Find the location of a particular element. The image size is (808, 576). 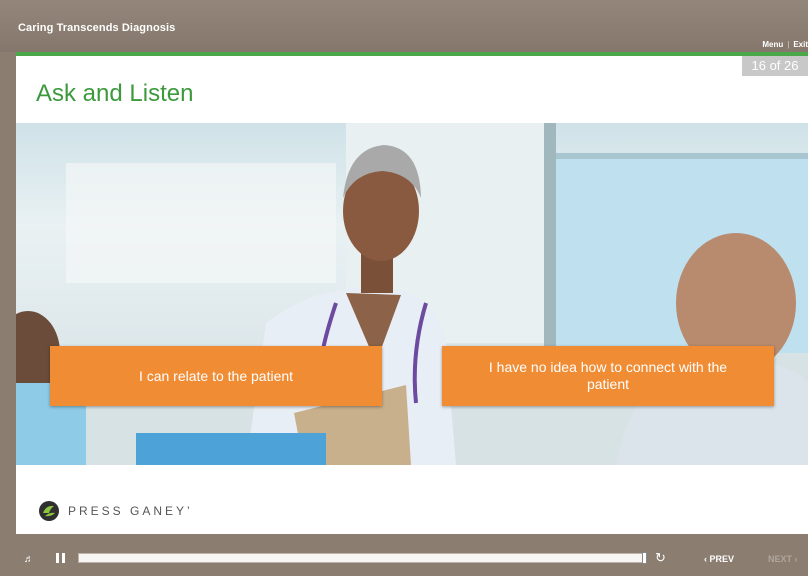

seek-progress is located at coordinates (362, 558).